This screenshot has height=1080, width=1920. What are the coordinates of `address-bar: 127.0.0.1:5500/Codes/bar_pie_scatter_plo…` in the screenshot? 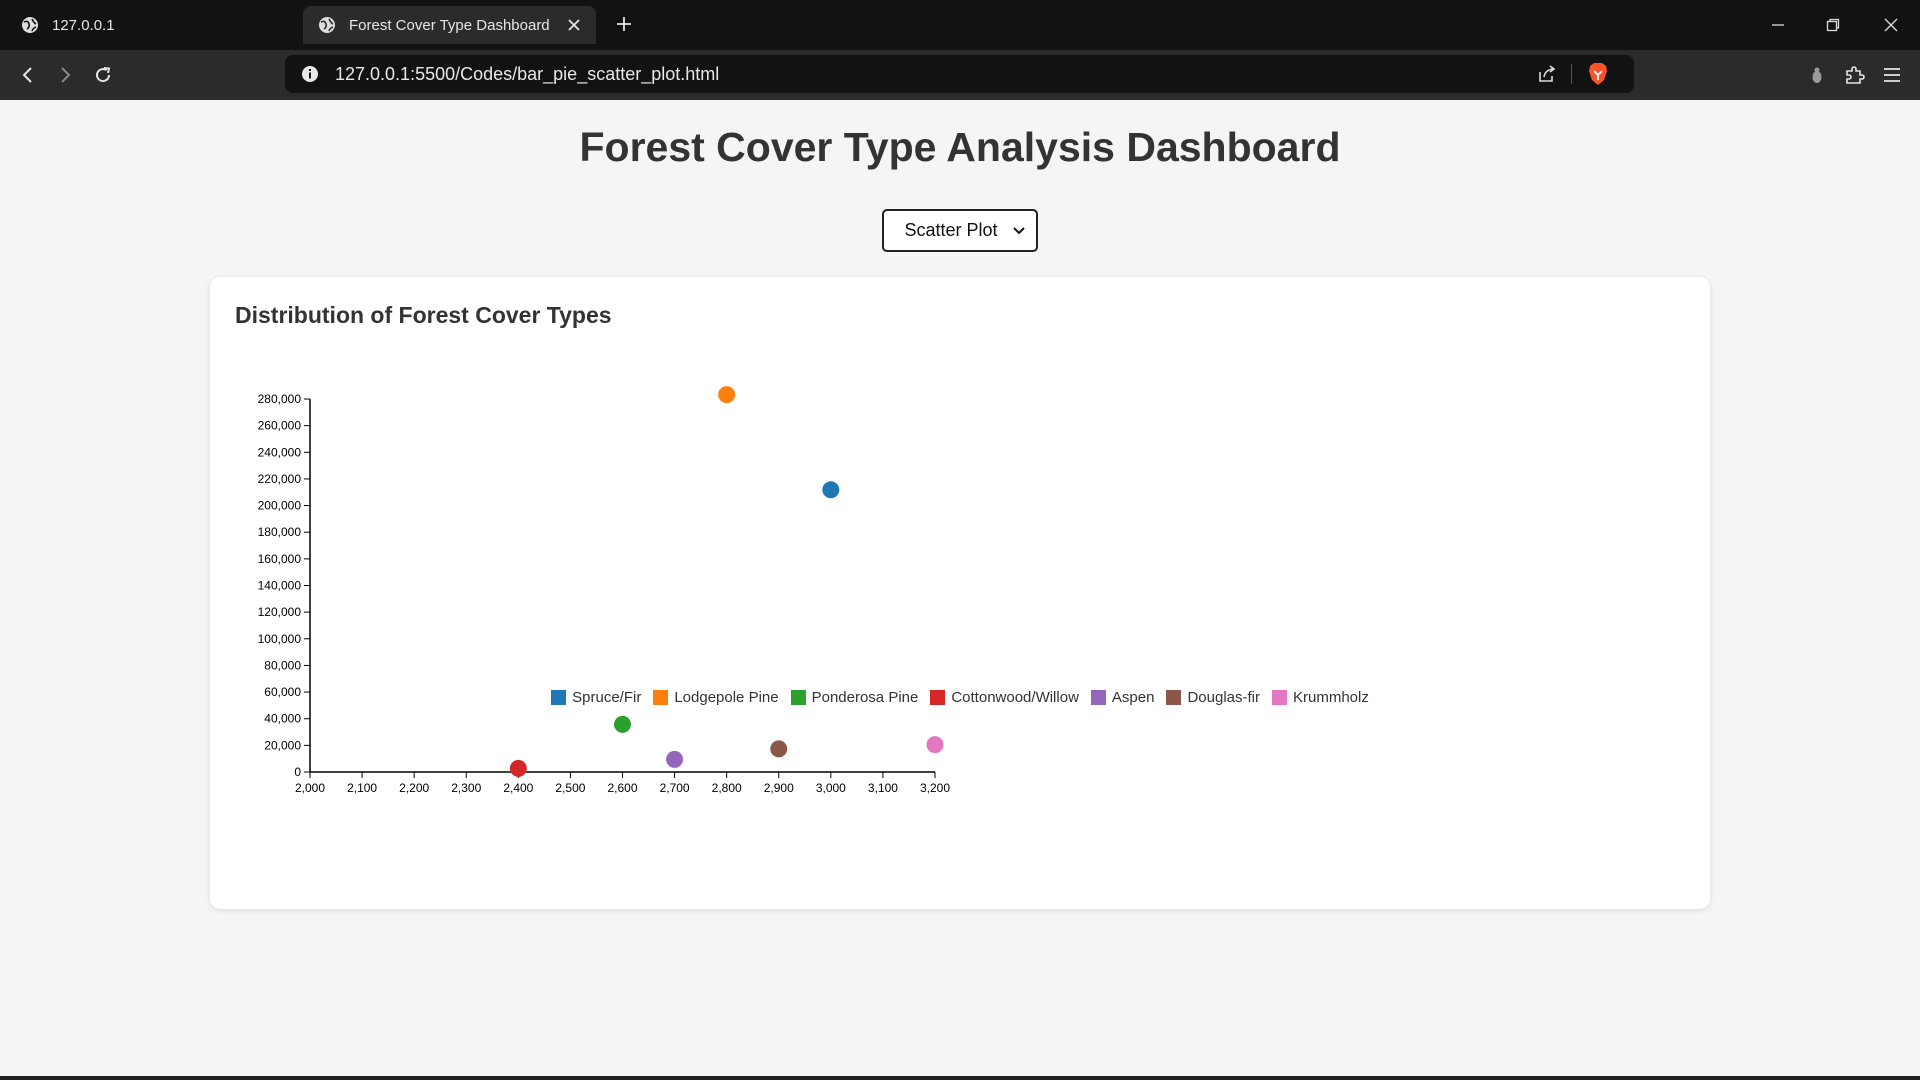 It's located at (959, 74).